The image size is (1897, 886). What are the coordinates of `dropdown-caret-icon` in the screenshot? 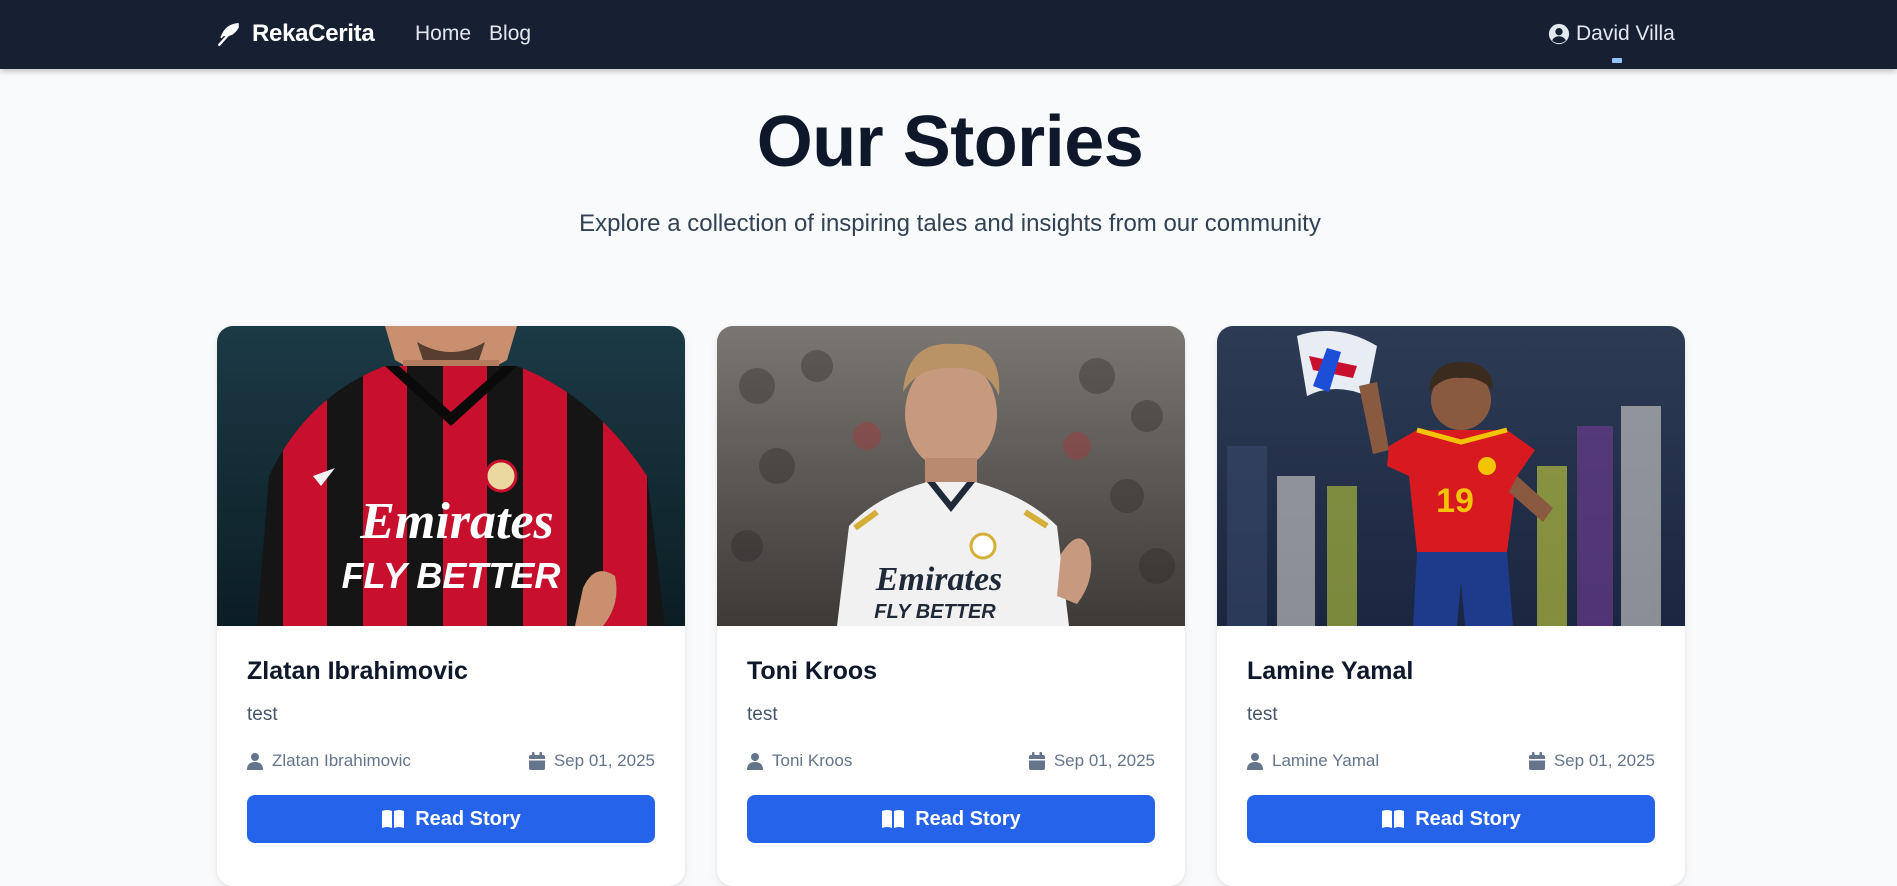 It's located at (1617, 60).